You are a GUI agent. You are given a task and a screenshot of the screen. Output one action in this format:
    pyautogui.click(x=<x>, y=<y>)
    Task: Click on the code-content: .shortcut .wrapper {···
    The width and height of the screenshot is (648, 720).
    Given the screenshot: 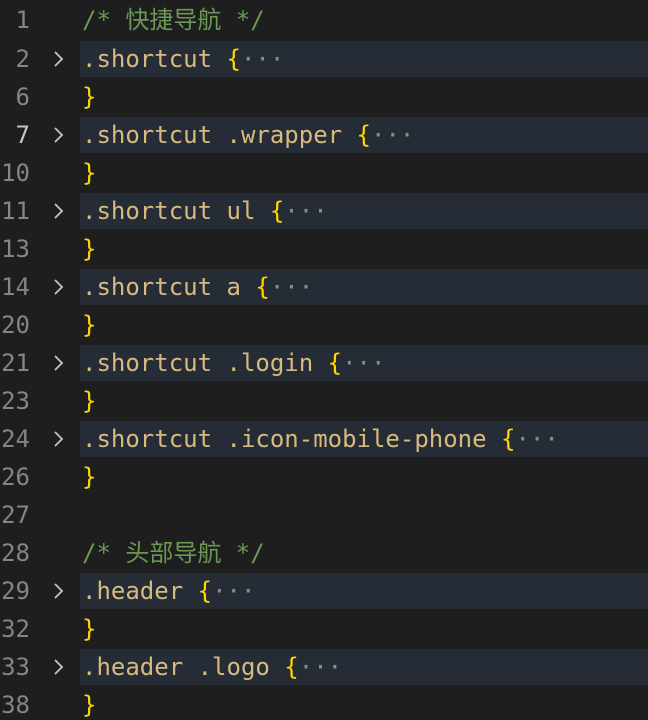 What is the action you would take?
    pyautogui.click(x=364, y=135)
    